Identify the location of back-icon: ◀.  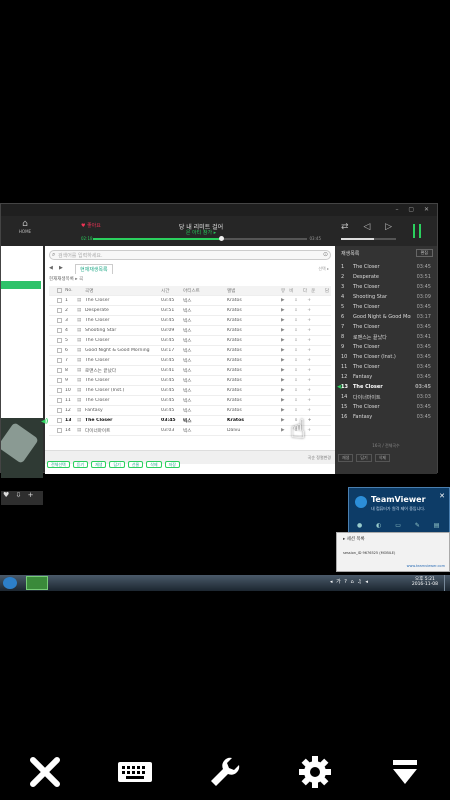
(51, 268).